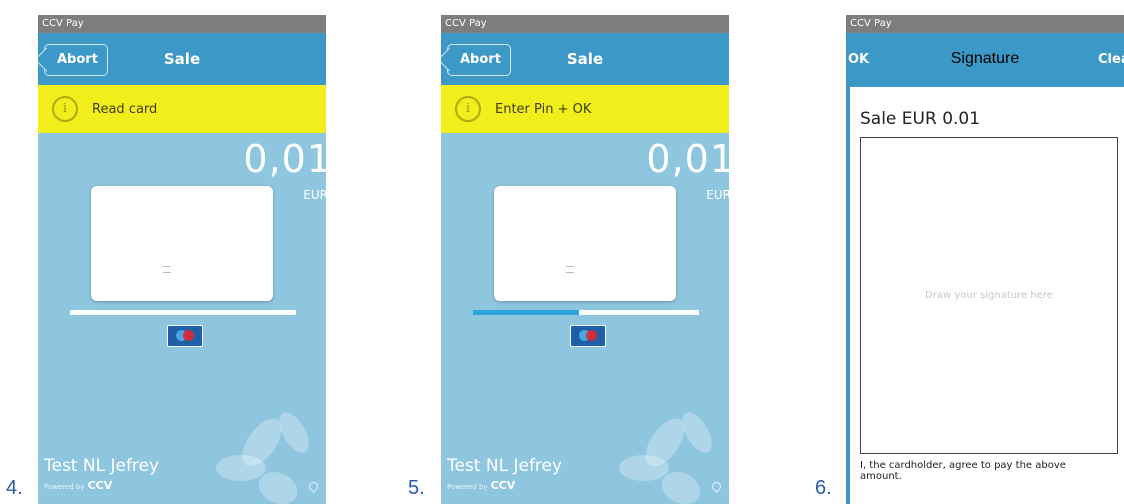 The height and width of the screenshot is (504, 1124). I want to click on top-bar: OK Signature Clear, so click(985, 59).